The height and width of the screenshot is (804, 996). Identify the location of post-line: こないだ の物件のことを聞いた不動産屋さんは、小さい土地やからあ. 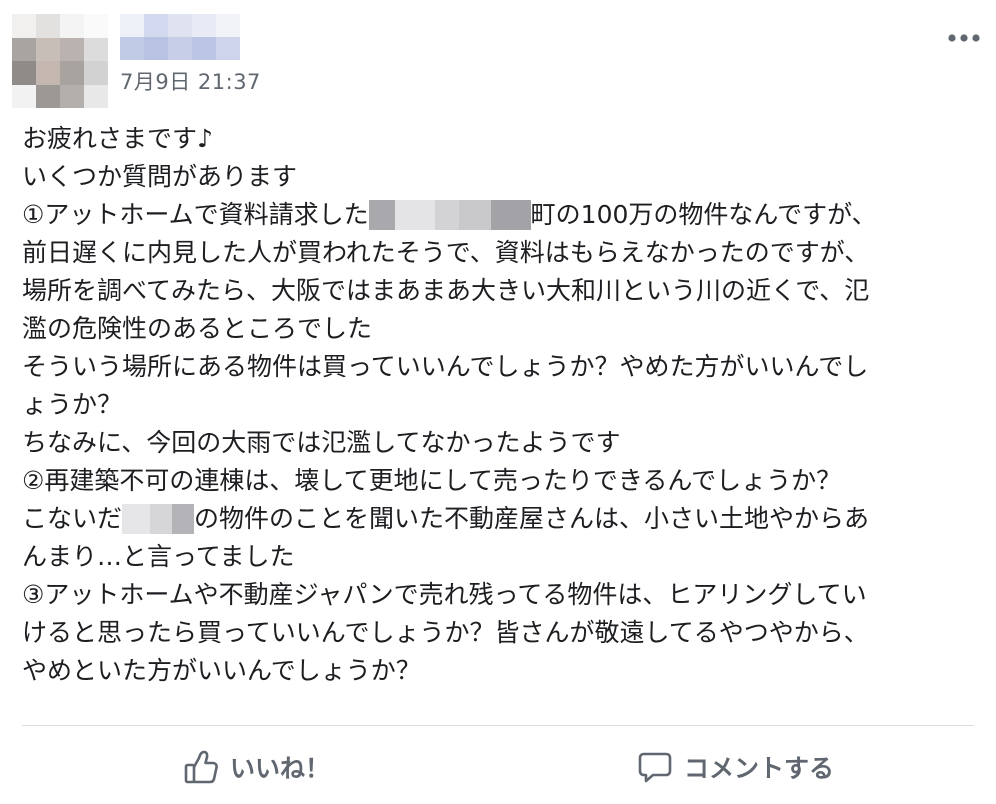
(502, 519).